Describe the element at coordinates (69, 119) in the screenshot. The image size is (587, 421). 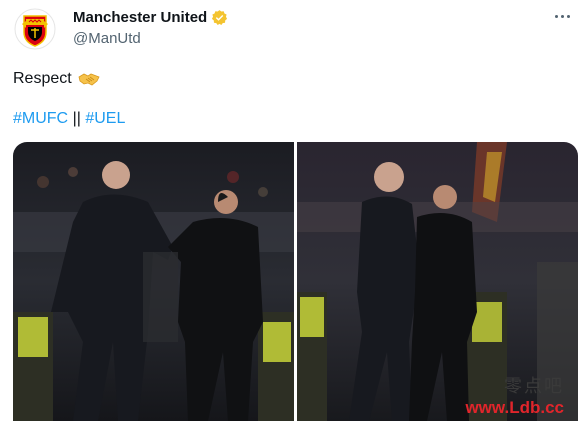
I see `hashtag-line: #MUFC || #UEL` at that location.